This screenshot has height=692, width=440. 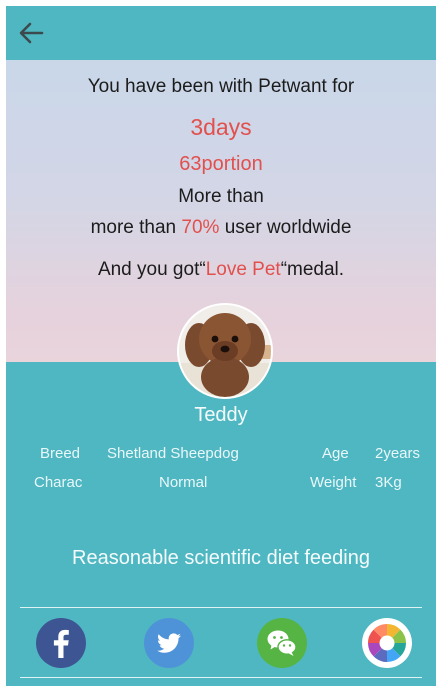 I want to click on weight-label: Weight, so click(x=333, y=482).